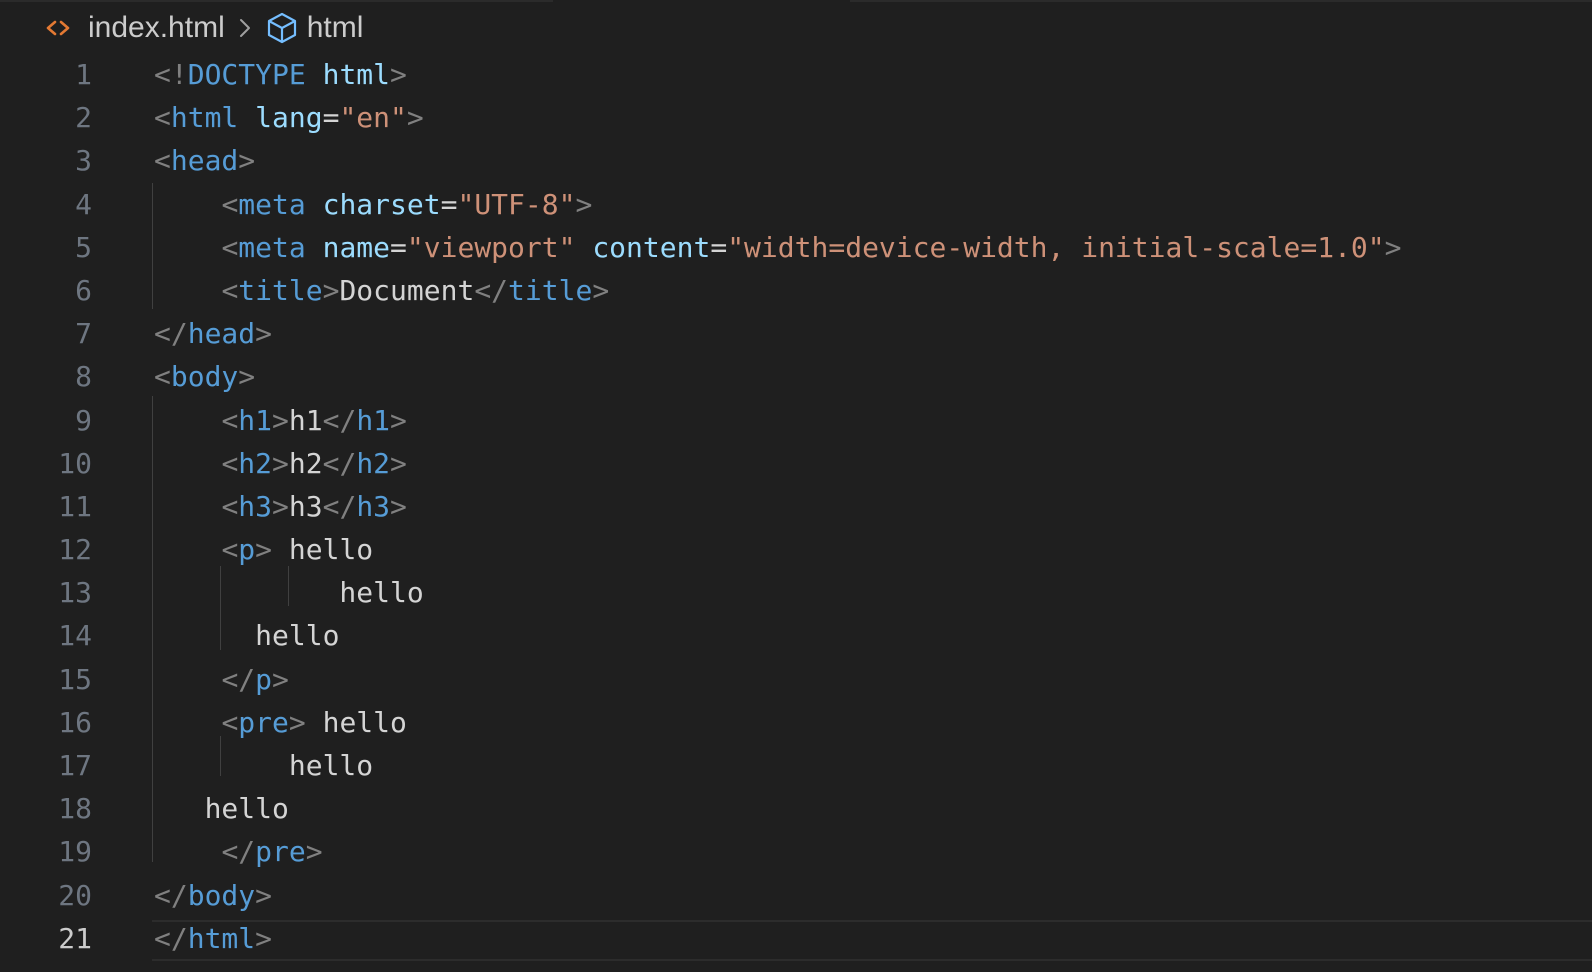  Describe the element at coordinates (213, 895) in the screenshot. I see `code-text: </body>` at that location.